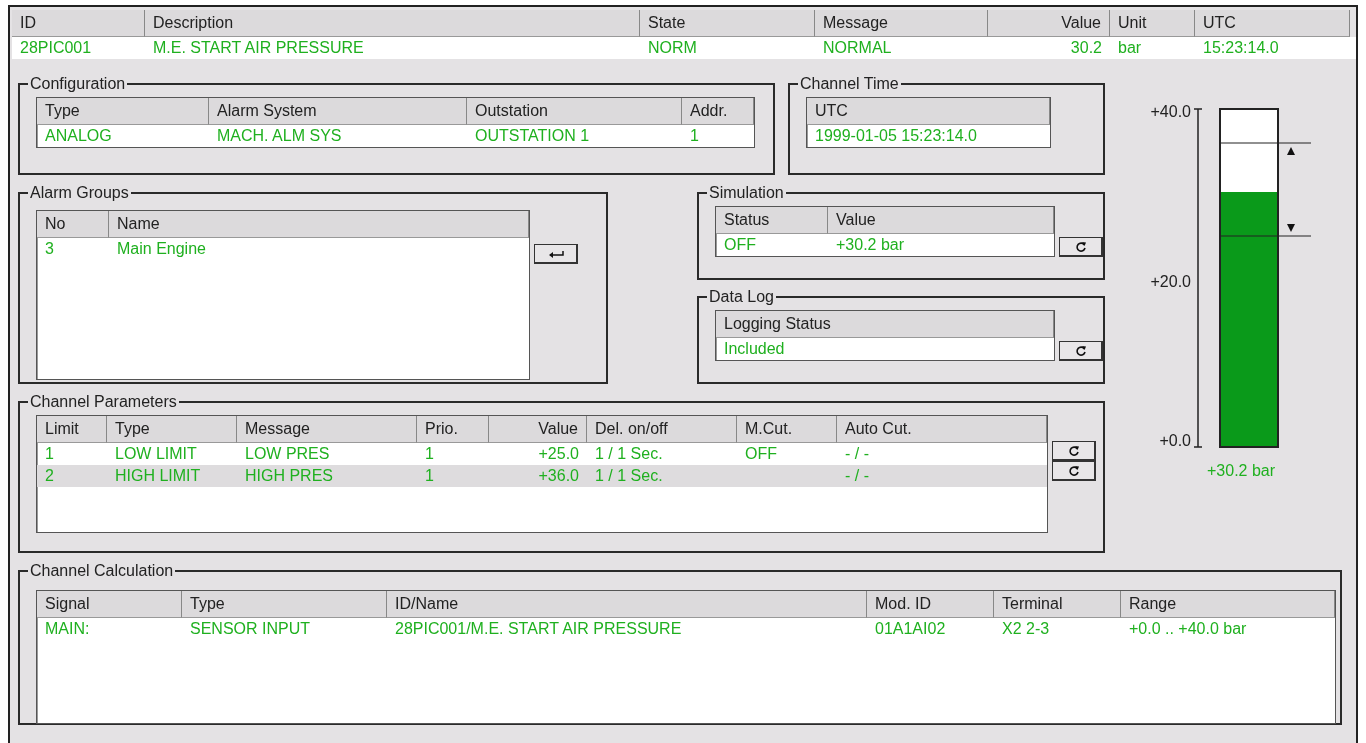 The width and height of the screenshot is (1366, 743). What do you see at coordinates (538, 629) in the screenshot?
I see `table-cell-text: 28PIC001/M.E. START AIR PRESSURE` at bounding box center [538, 629].